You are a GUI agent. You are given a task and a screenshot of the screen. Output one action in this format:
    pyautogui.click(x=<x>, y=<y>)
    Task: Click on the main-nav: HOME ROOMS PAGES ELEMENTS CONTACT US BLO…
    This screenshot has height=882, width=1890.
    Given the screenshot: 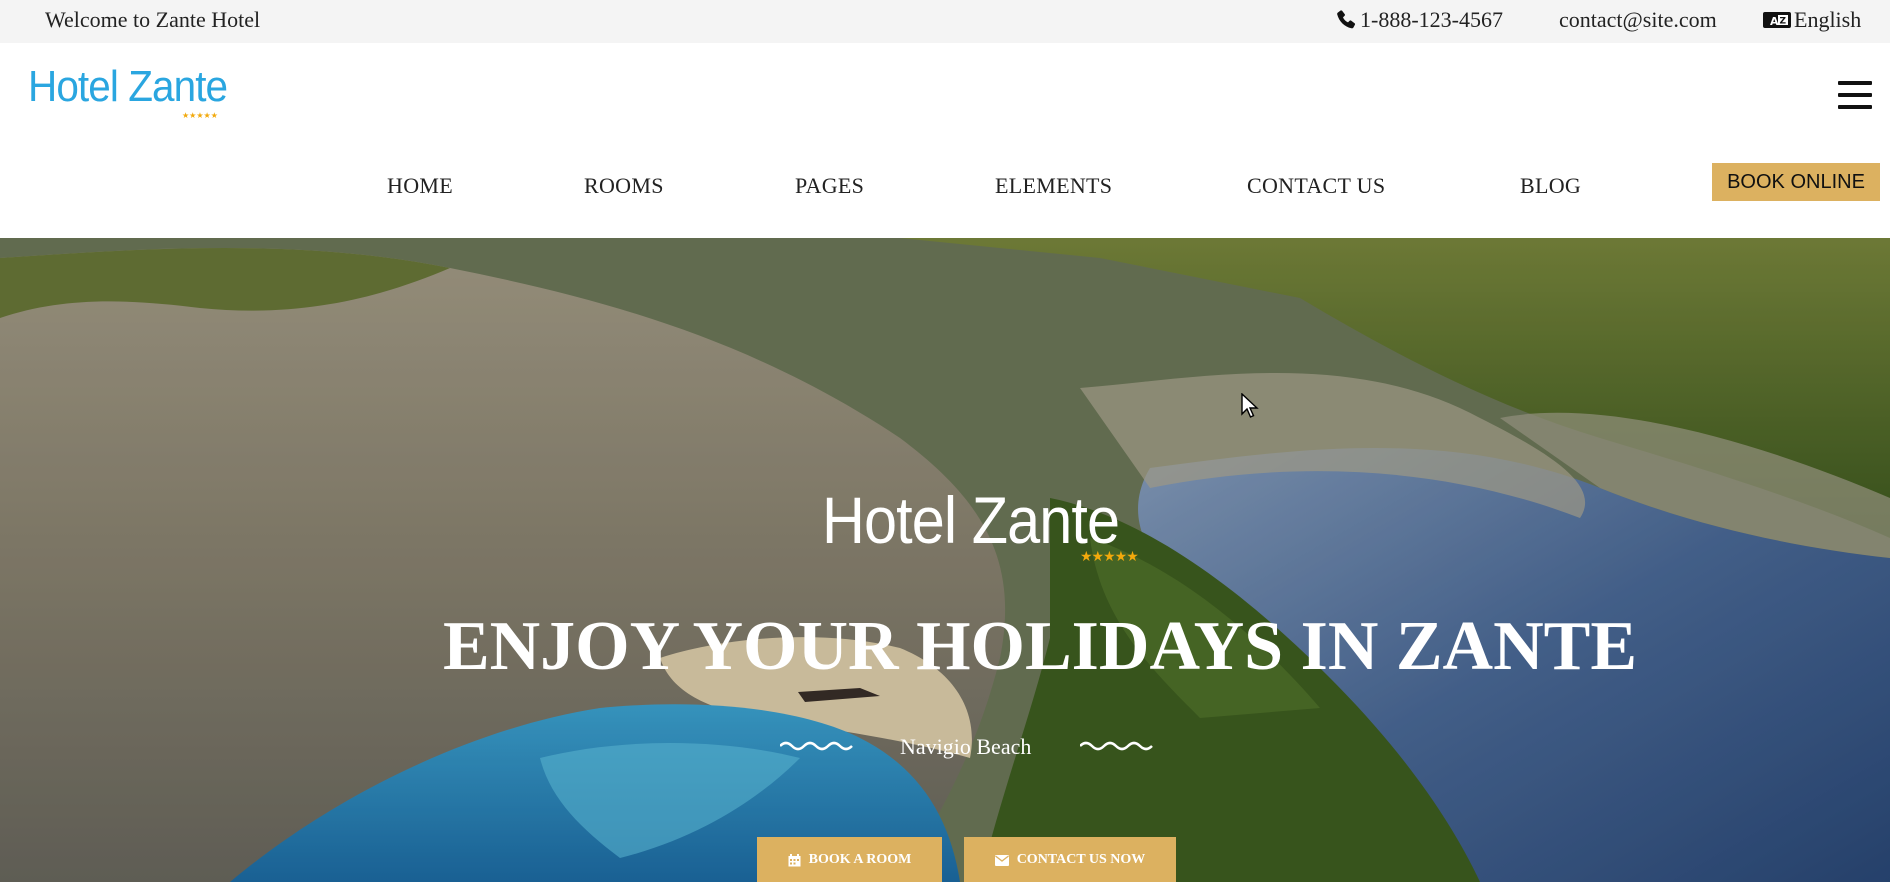 What is the action you would take?
    pyautogui.click(x=945, y=186)
    